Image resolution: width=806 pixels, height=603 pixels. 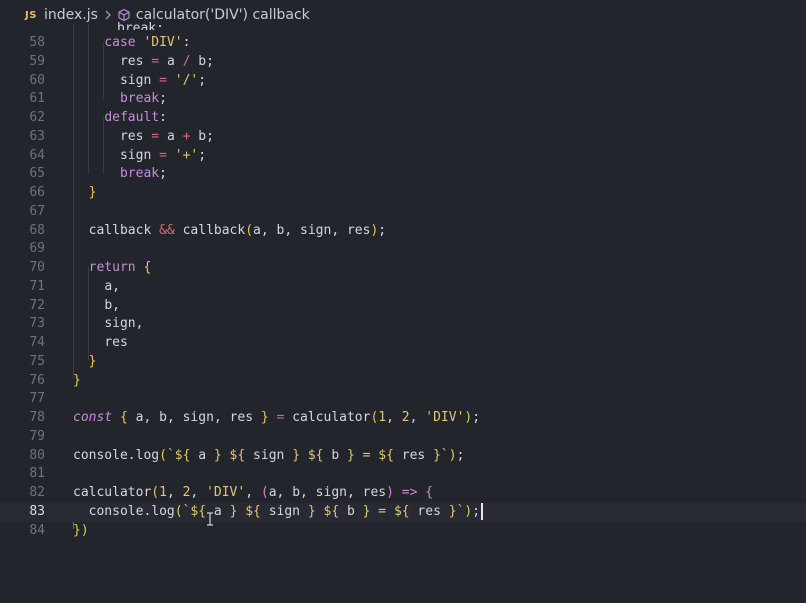 What do you see at coordinates (37, 117) in the screenshot?
I see `line-number: 62` at bounding box center [37, 117].